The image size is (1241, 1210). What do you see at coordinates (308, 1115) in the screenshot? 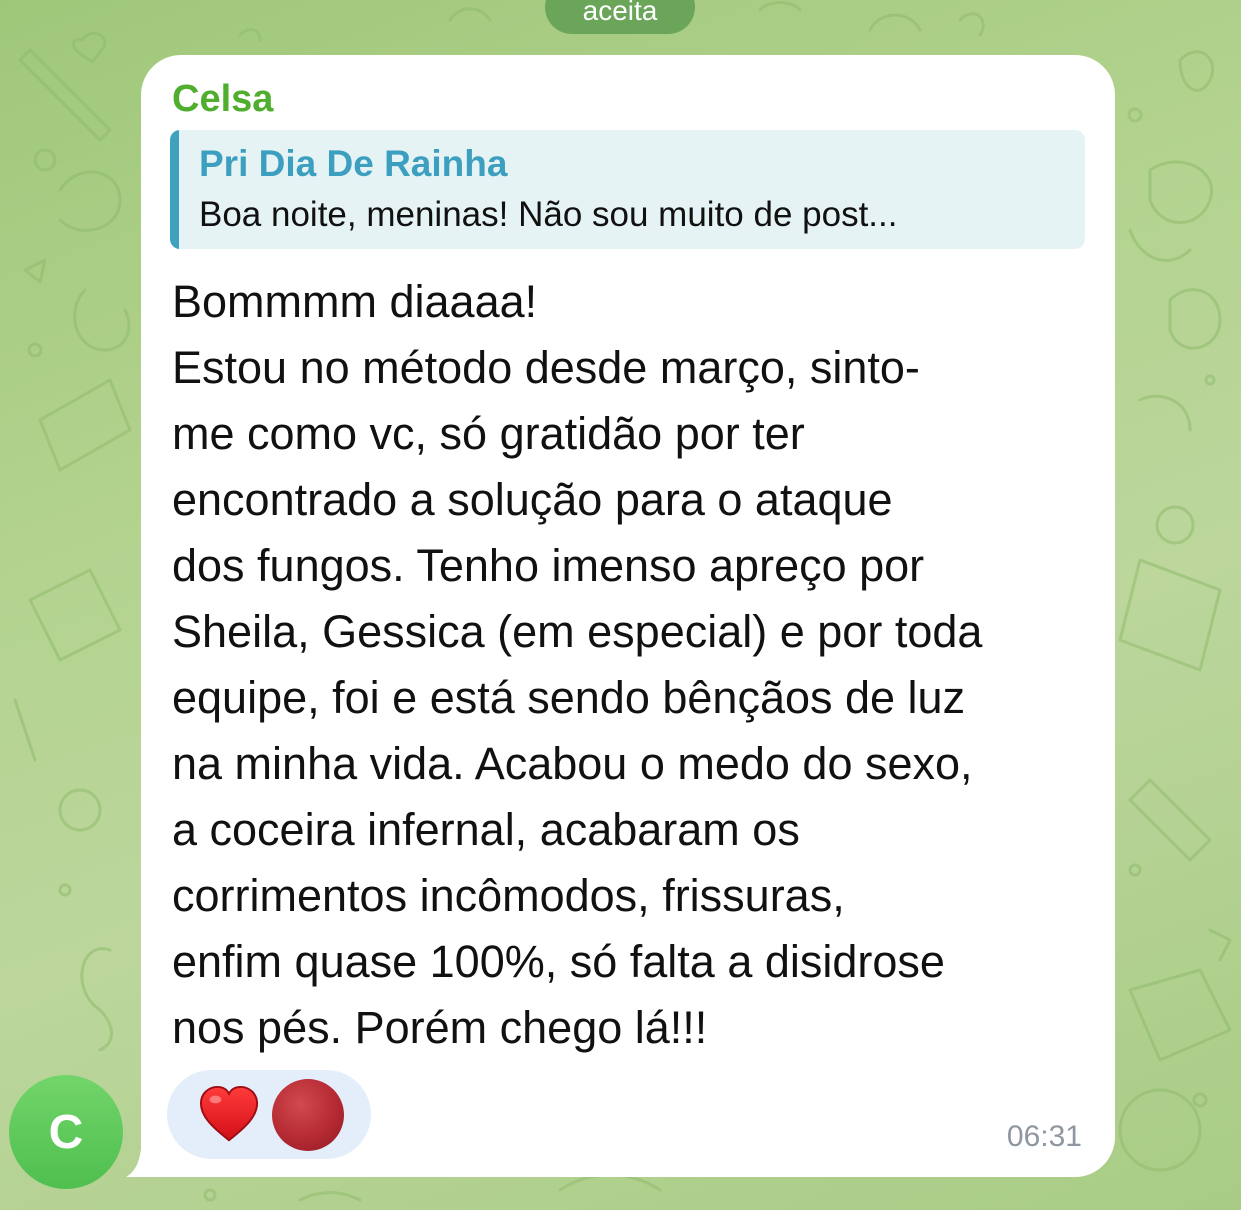
I see `reactor-avatar` at bounding box center [308, 1115].